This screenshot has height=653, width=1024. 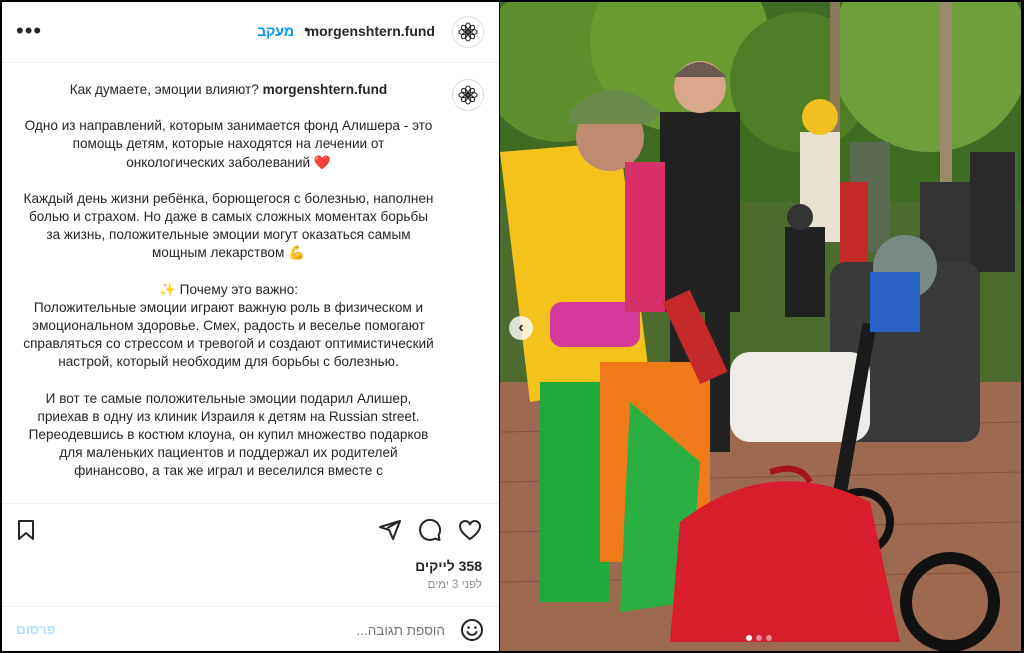 What do you see at coordinates (390, 532) in the screenshot?
I see `send-icon` at bounding box center [390, 532].